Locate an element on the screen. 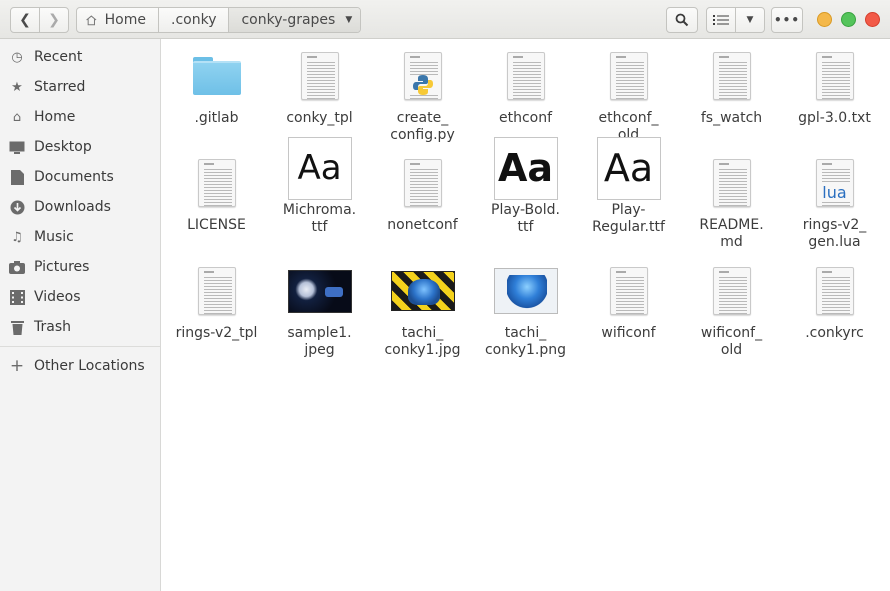  menu-button: ••• is located at coordinates (787, 20).